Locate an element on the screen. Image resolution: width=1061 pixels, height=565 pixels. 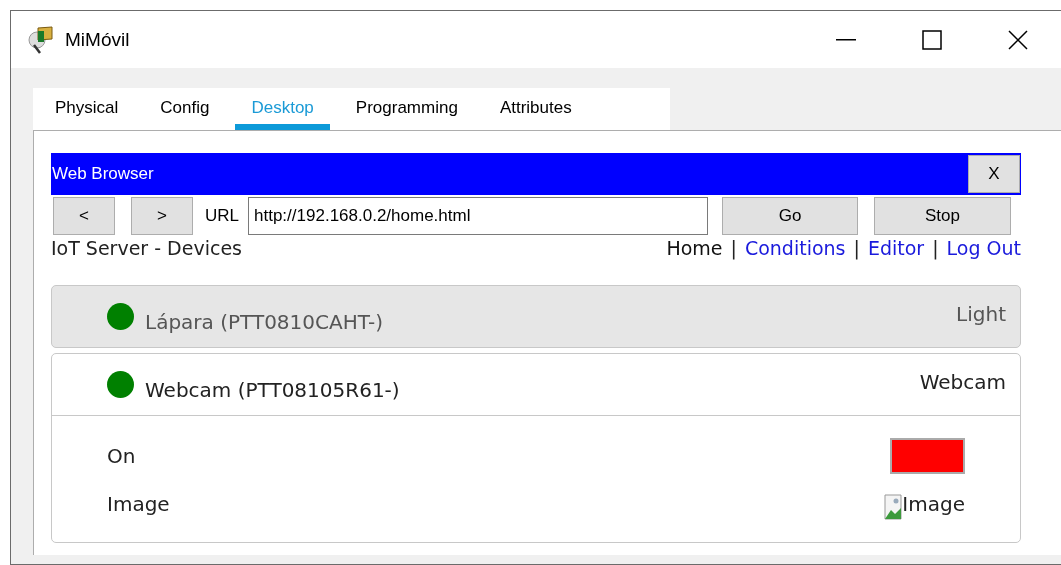
toggle-button is located at coordinates (927, 456).